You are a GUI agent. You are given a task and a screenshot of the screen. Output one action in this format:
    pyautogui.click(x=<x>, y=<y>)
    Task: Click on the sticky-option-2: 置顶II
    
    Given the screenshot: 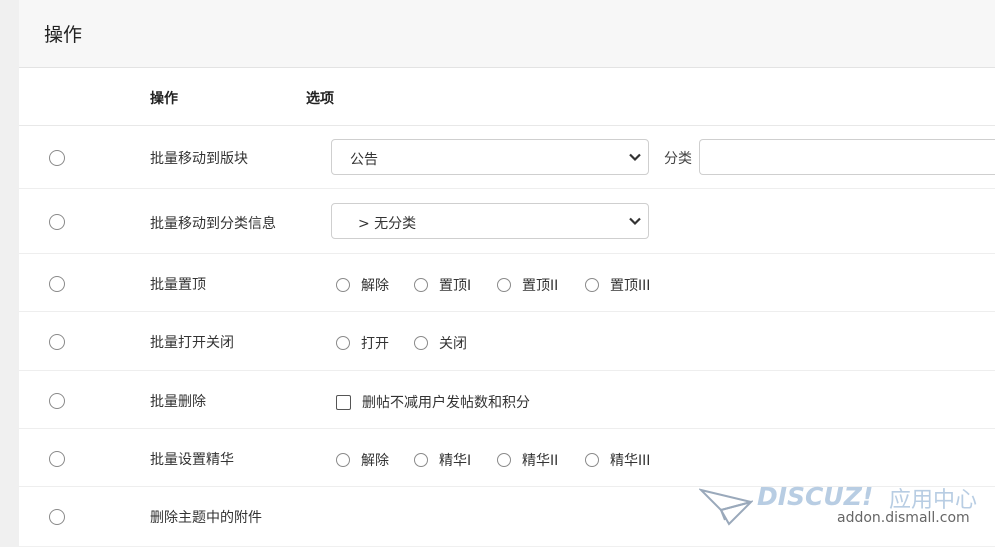 What is the action you would take?
    pyautogui.click(x=527, y=285)
    